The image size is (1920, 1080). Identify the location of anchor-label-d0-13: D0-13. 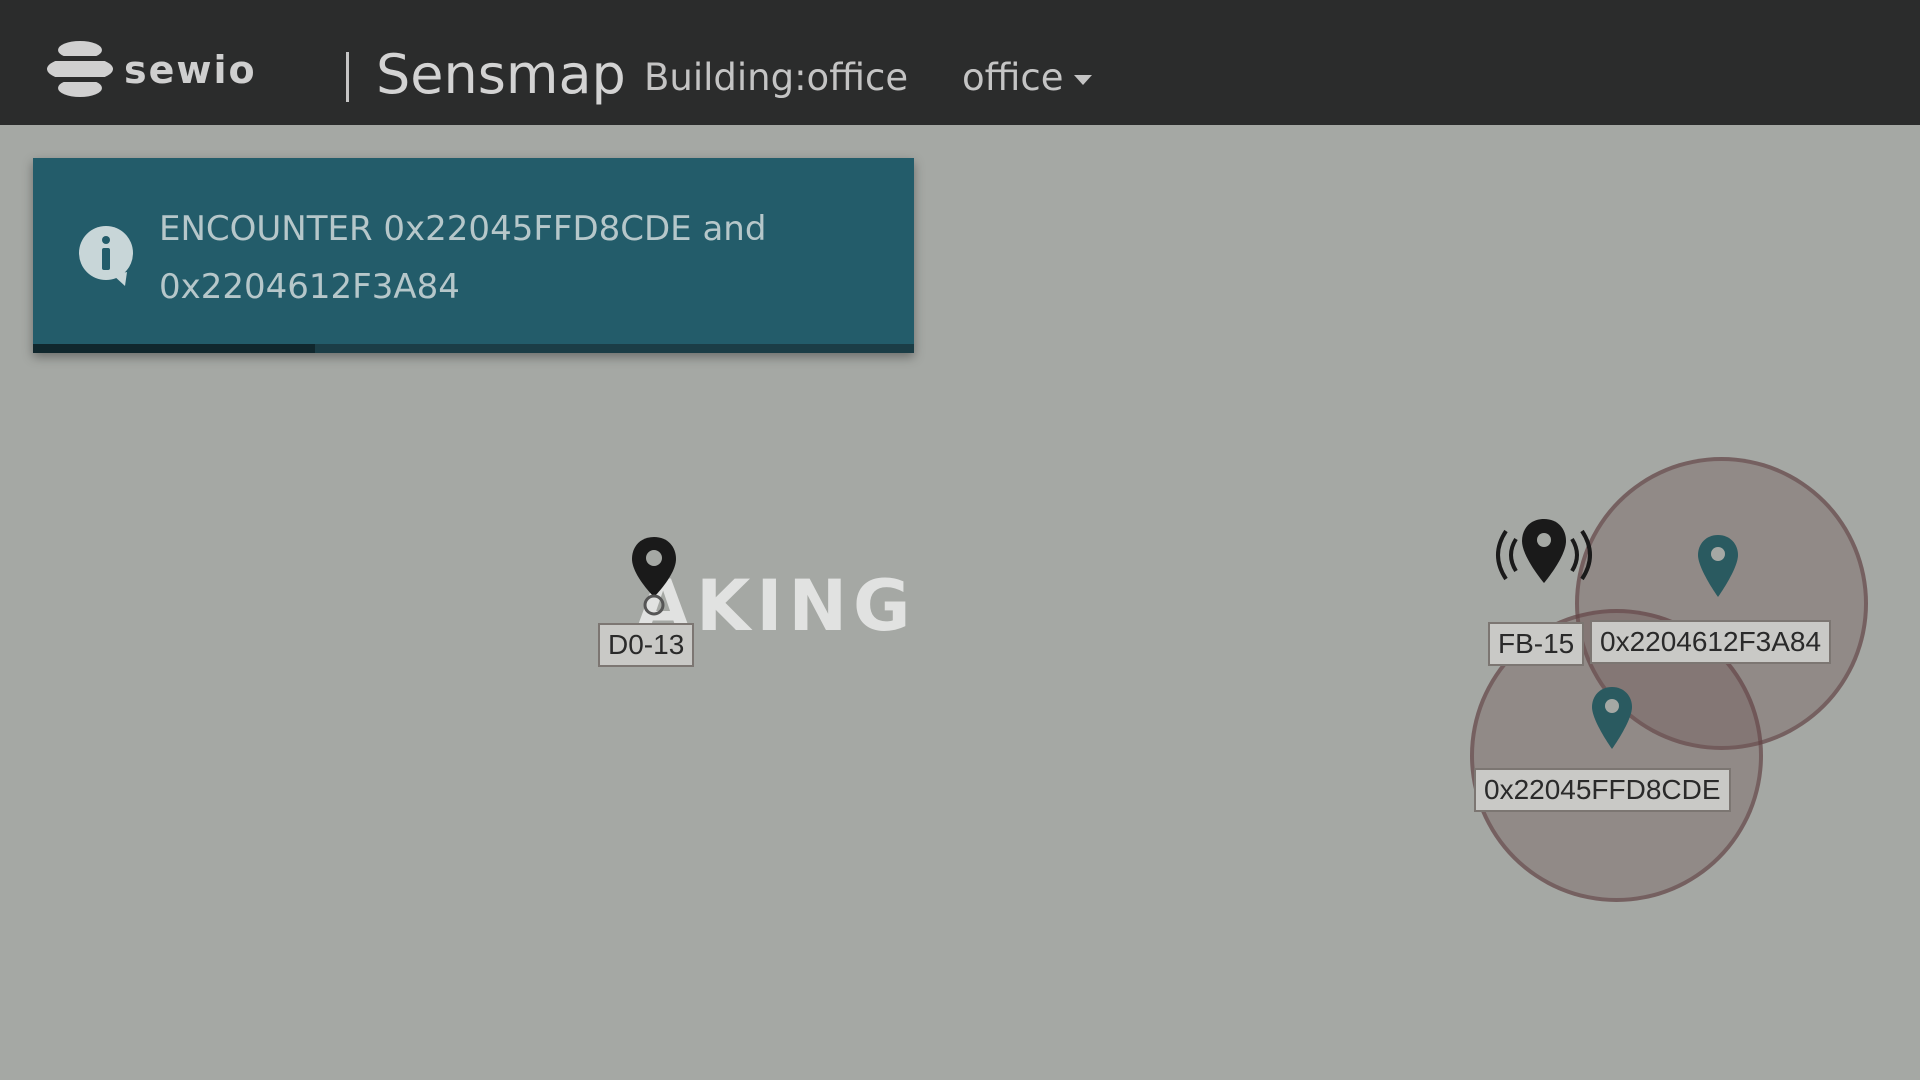
(646, 645).